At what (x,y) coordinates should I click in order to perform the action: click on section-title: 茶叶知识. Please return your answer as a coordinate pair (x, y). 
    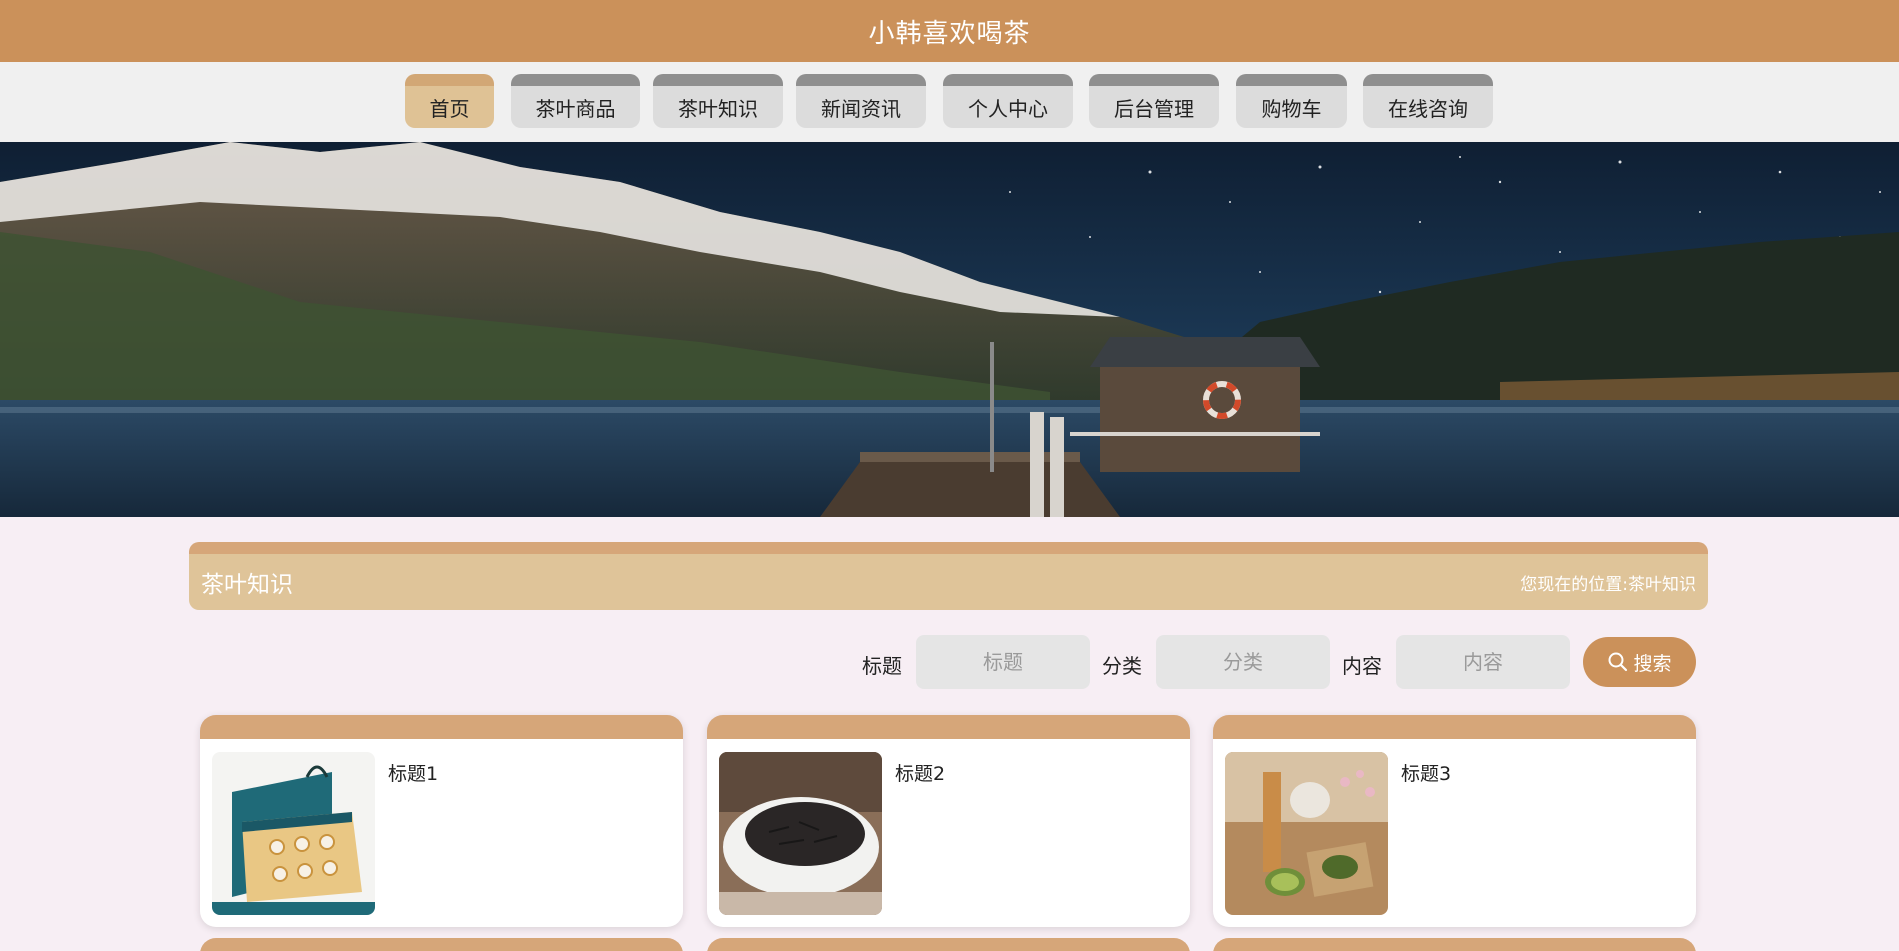
    Looking at the image, I should click on (247, 585).